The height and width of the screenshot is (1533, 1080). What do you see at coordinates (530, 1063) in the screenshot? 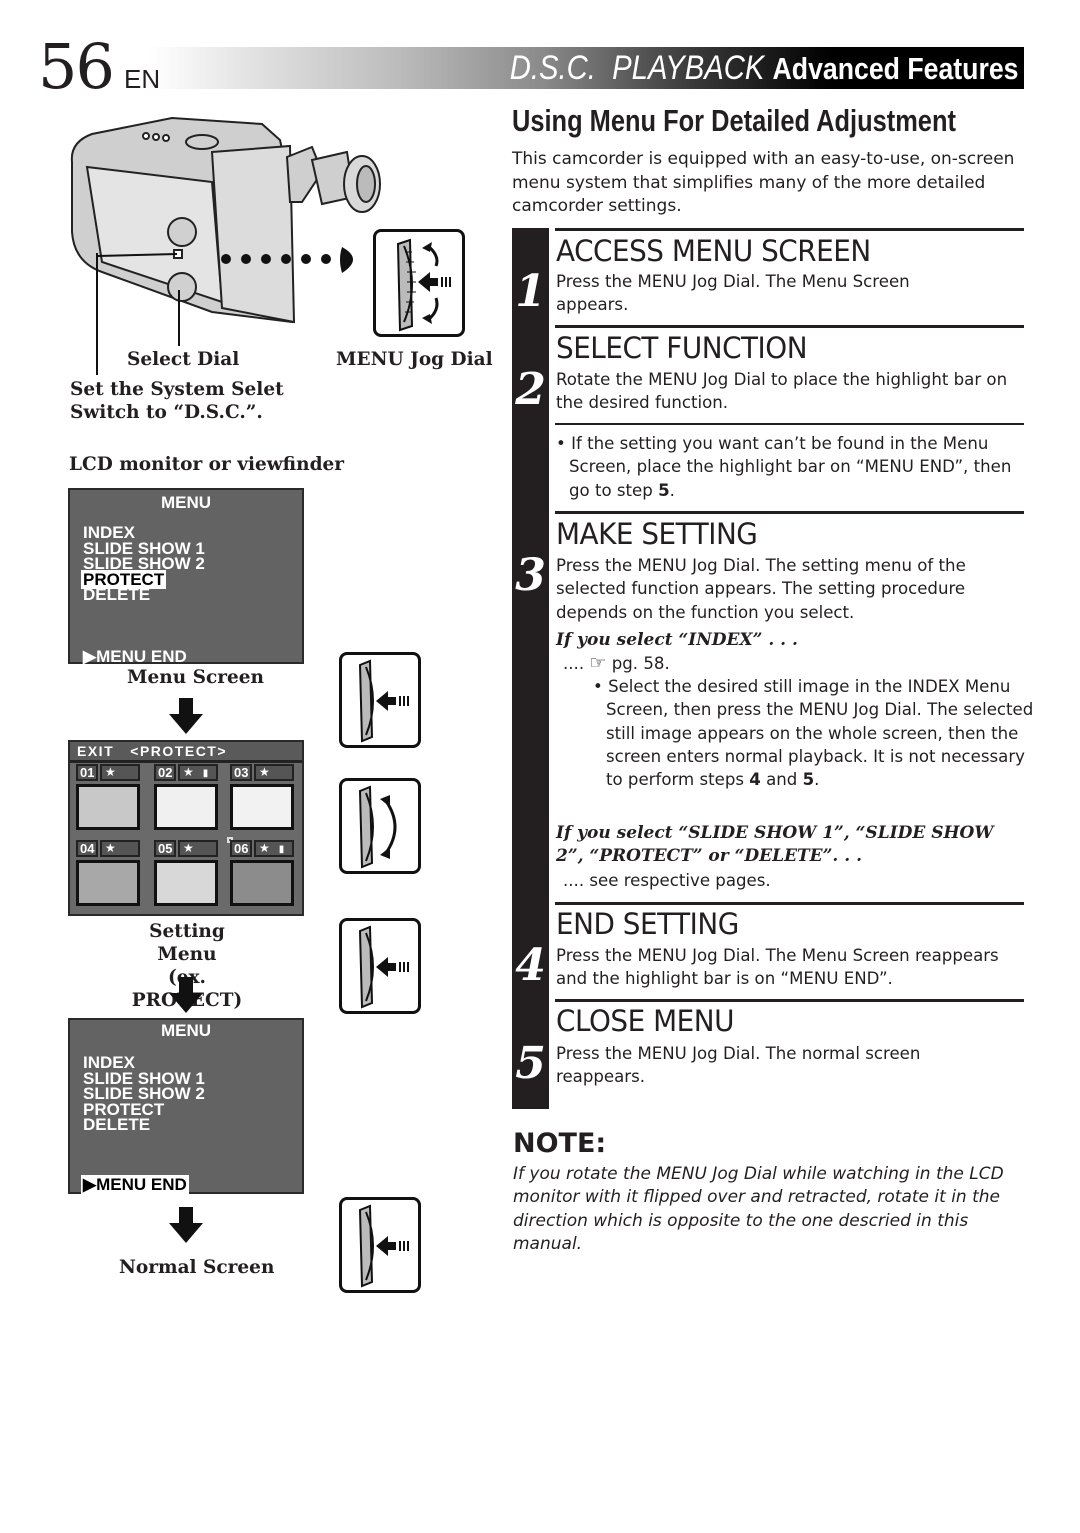
I see `step-5-number: 5` at bounding box center [530, 1063].